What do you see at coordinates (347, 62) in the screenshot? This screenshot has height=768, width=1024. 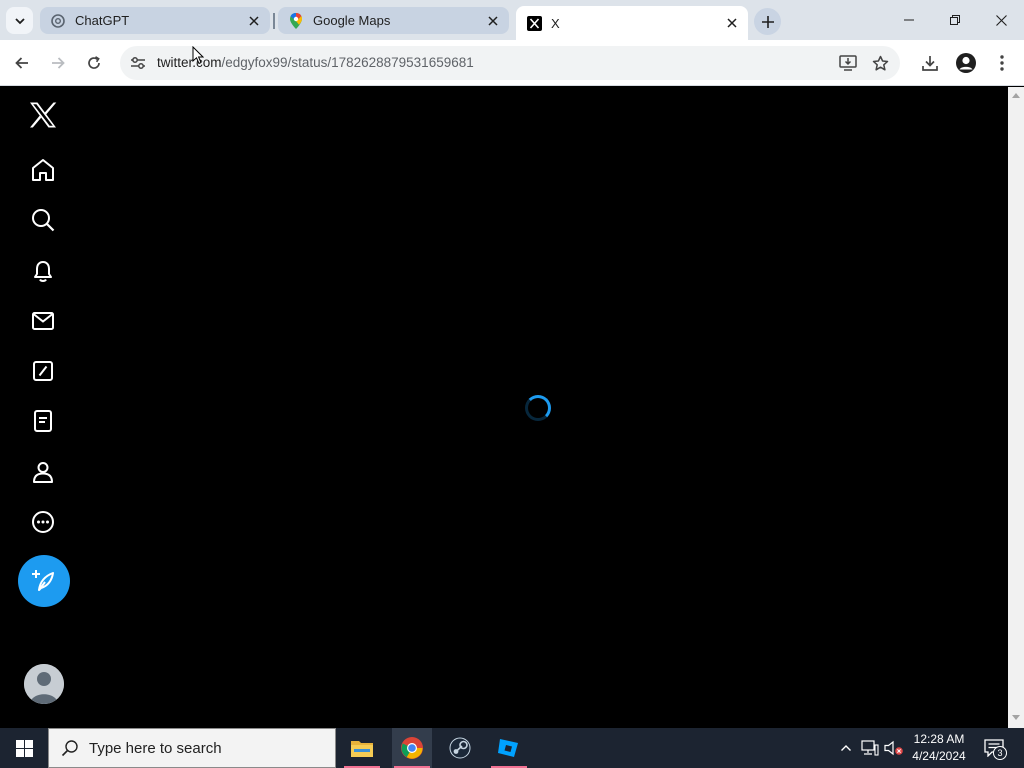 I see `url-path: /edgyfox99/status/1782628879531659681` at bounding box center [347, 62].